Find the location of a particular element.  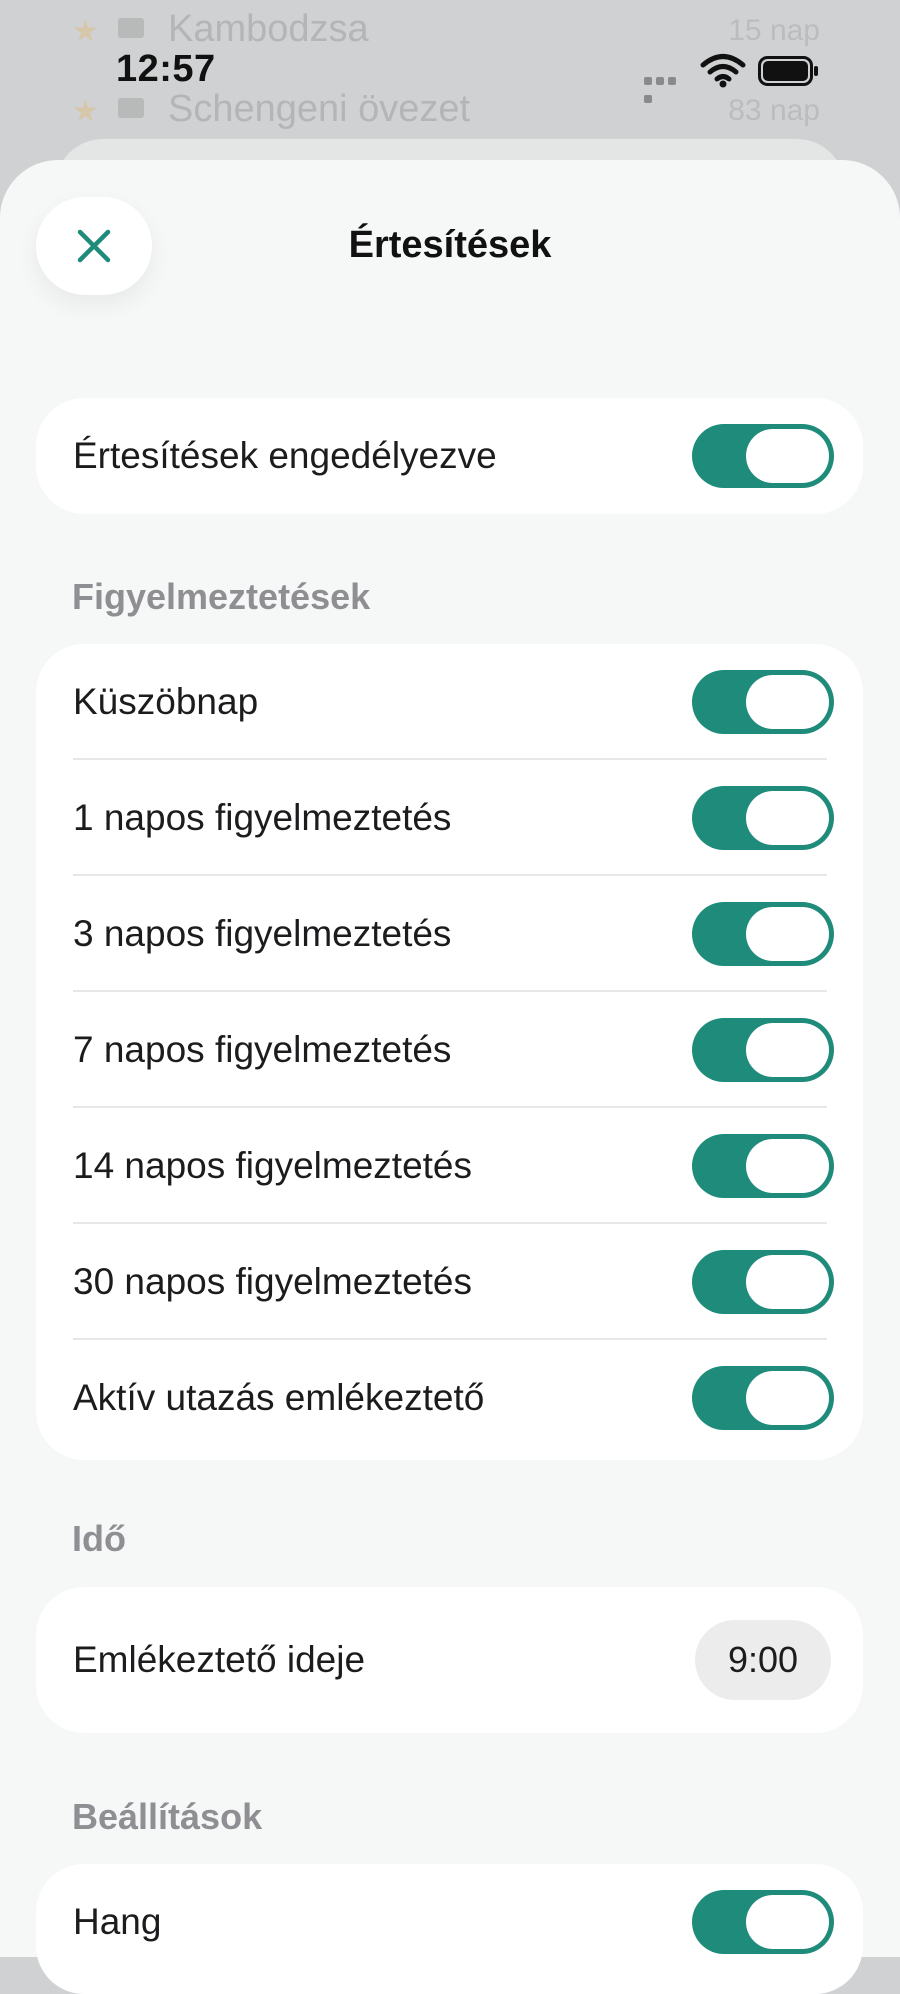

background-item-days: 83 nap is located at coordinates (774, 110).